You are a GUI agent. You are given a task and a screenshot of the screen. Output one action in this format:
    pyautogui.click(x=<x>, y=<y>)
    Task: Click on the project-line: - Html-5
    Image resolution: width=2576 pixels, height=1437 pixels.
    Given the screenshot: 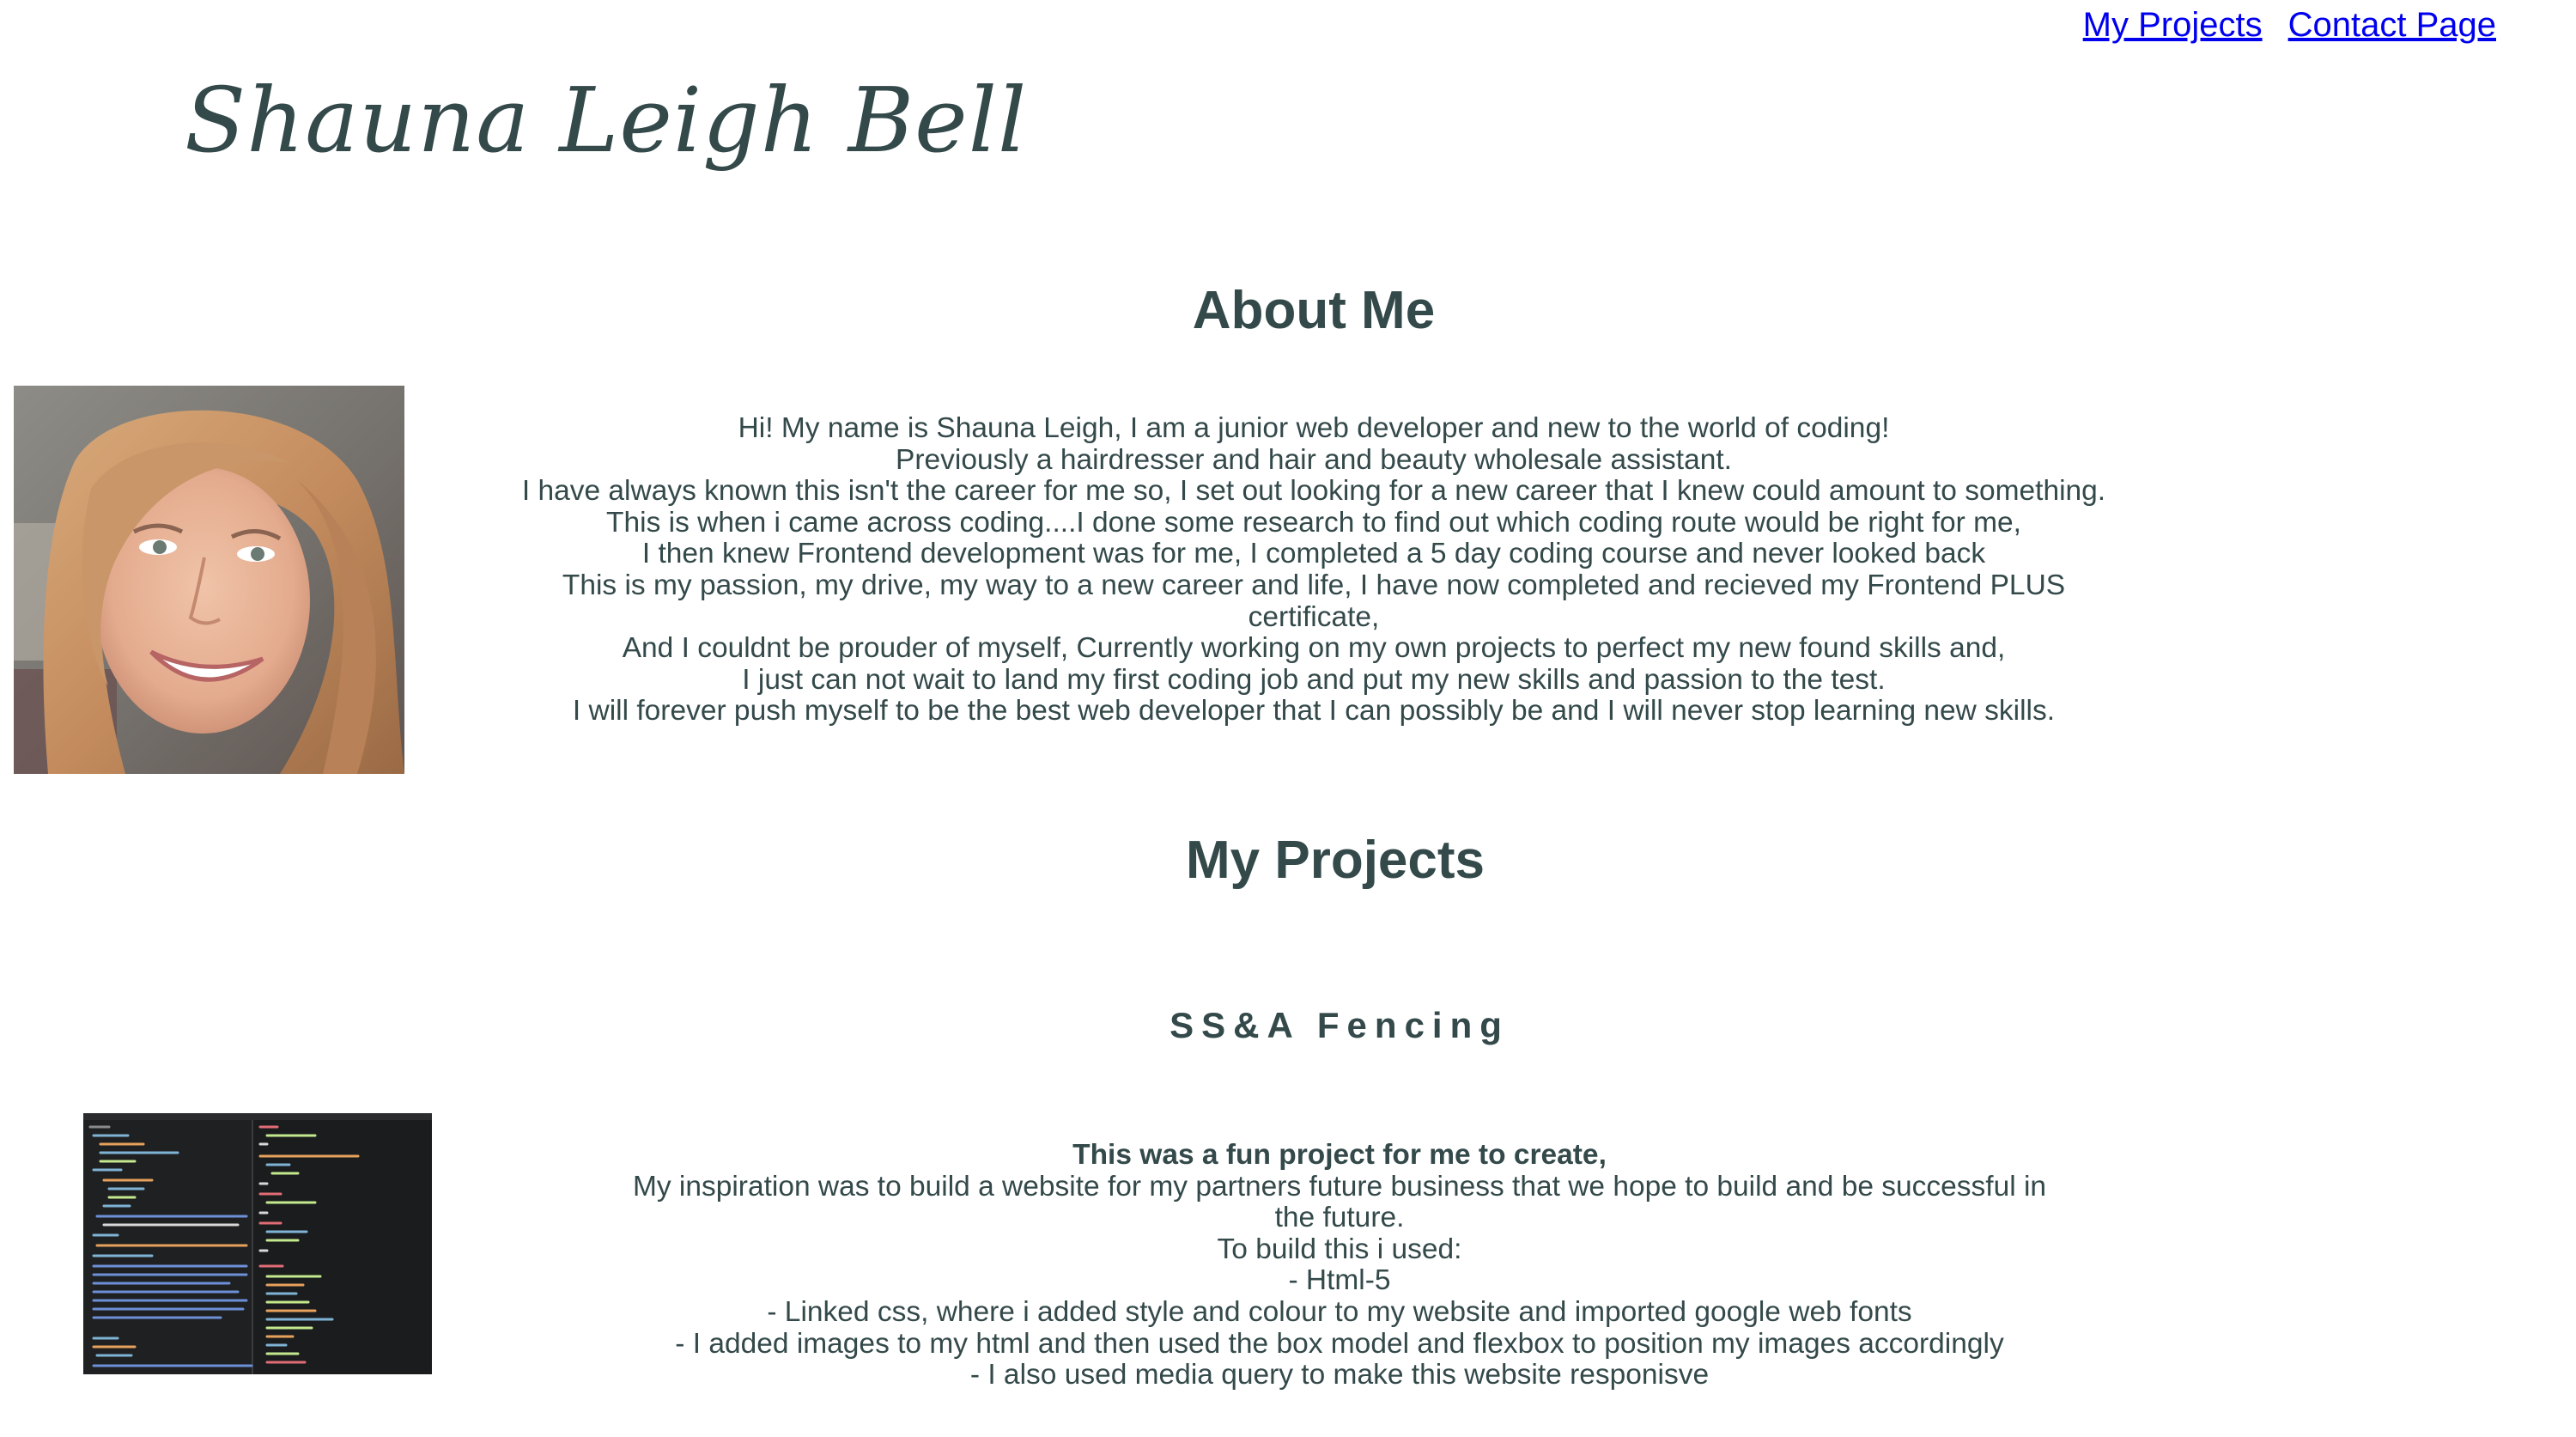 What is the action you would take?
    pyautogui.click(x=1339, y=1280)
    